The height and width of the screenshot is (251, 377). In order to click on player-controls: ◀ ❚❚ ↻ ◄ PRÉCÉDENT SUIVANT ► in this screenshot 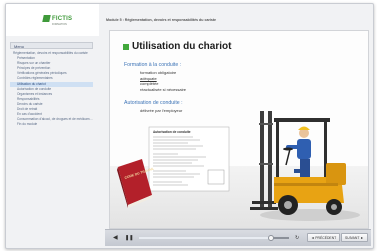, I will do `click(238, 237)`.